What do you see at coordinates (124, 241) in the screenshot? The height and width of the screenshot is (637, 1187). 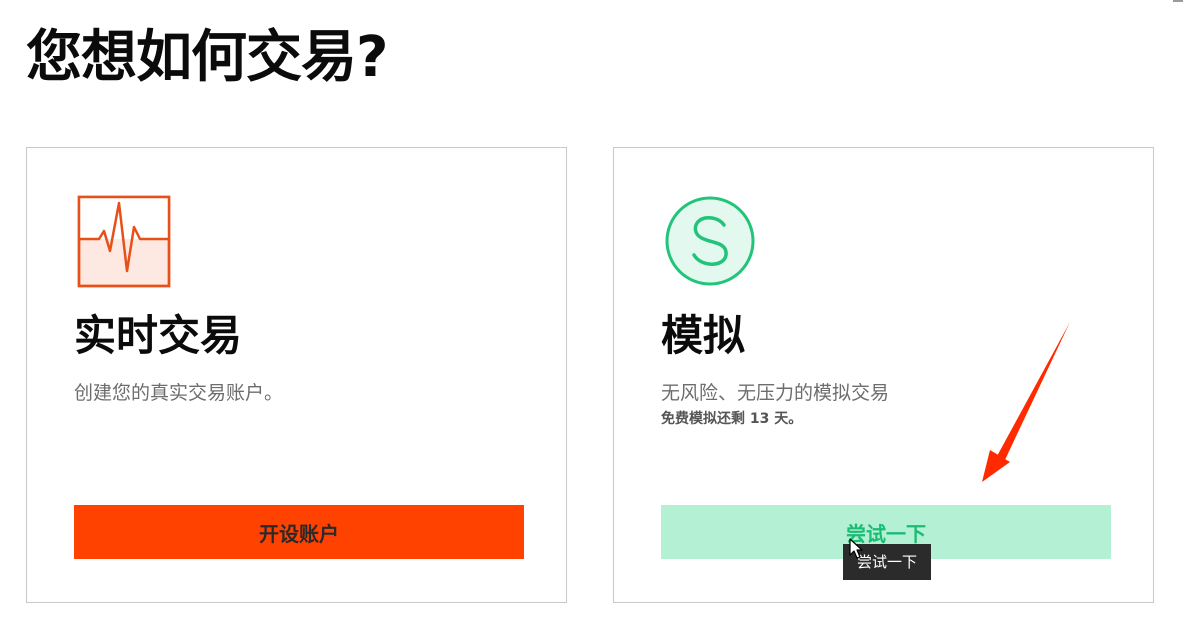 I see `pulse-chart-icon` at bounding box center [124, 241].